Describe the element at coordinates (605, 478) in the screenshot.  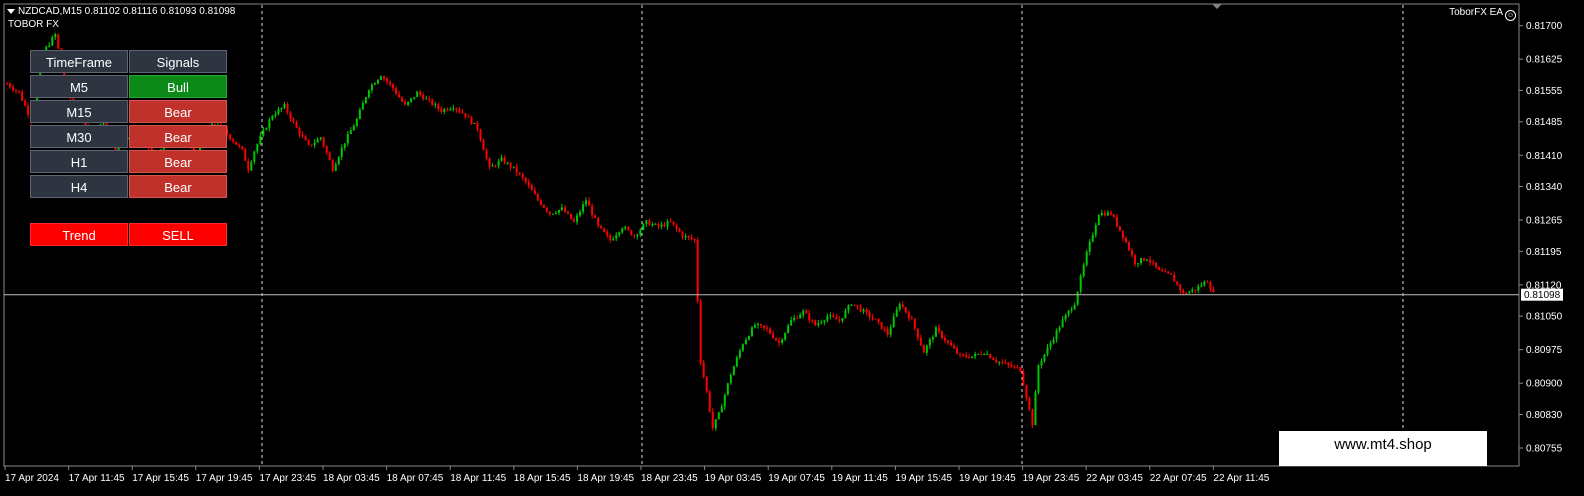
I see `time-tick-label: 18 Apr 19:45` at that location.